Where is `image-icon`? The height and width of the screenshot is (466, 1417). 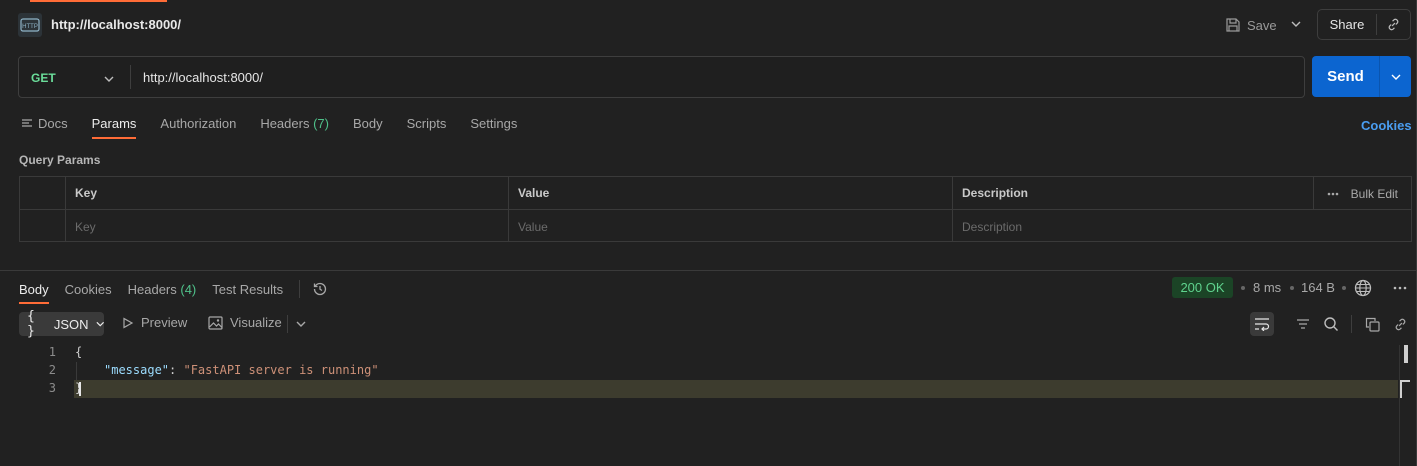
image-icon is located at coordinates (215, 322).